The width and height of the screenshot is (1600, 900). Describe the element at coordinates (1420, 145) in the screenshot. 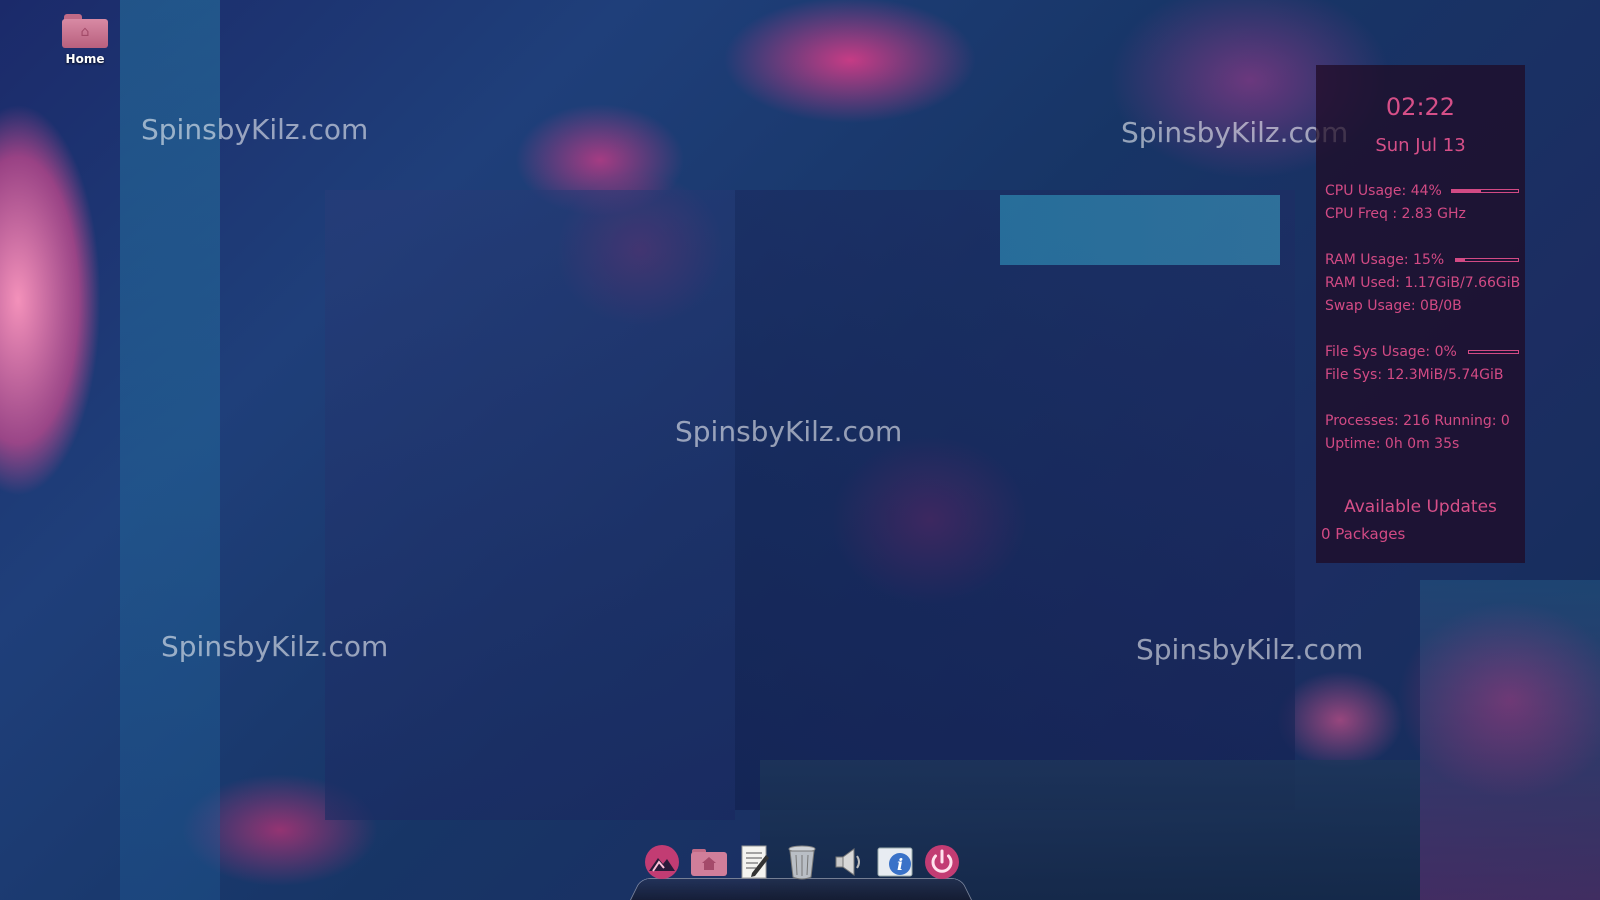

I see `clock-date: Sun Jul 13` at that location.